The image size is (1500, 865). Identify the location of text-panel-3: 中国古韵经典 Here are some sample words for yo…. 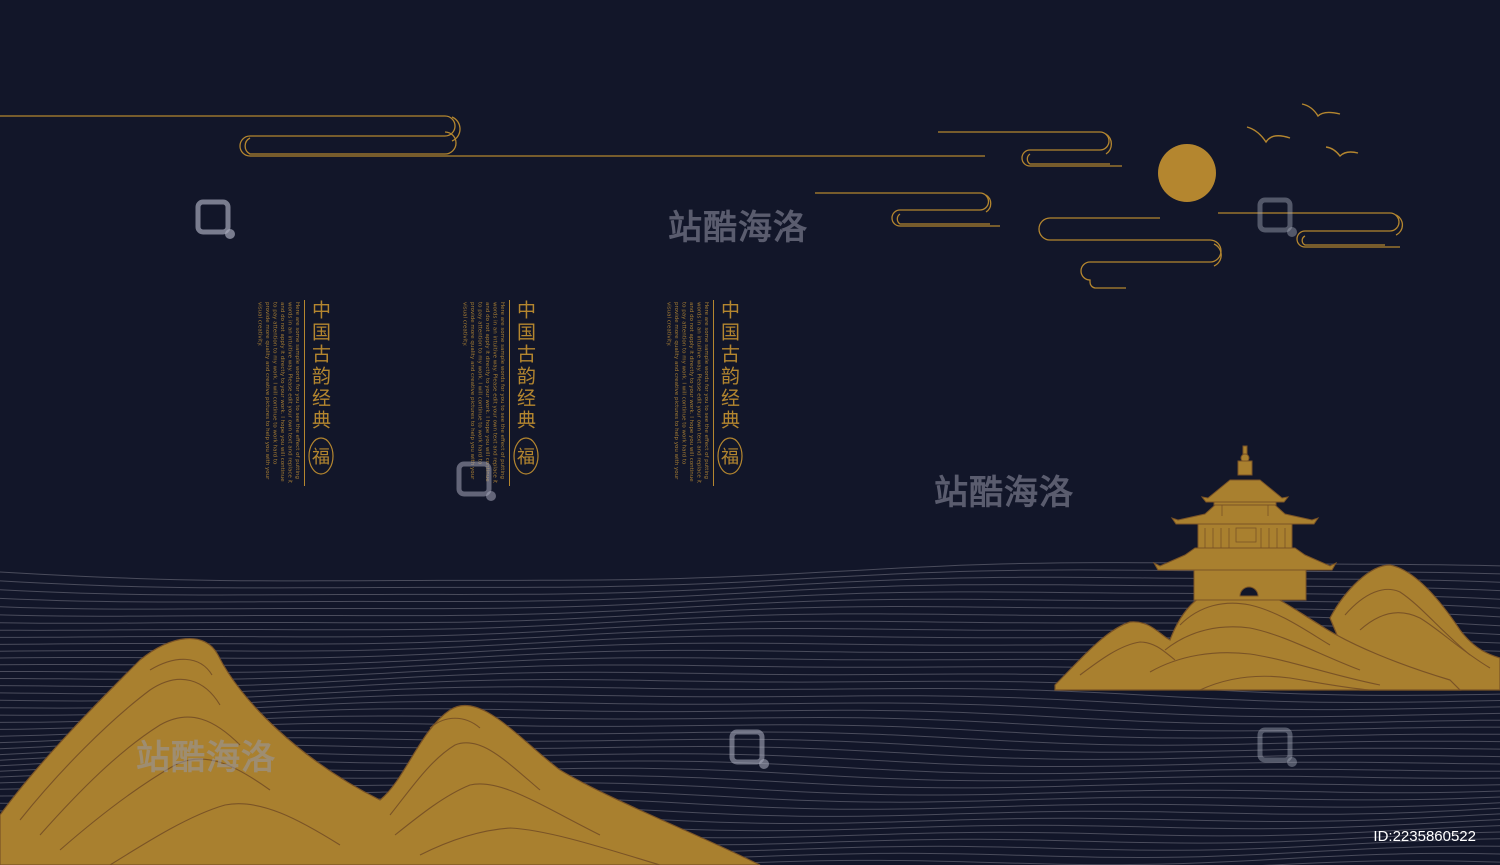
(696, 395).